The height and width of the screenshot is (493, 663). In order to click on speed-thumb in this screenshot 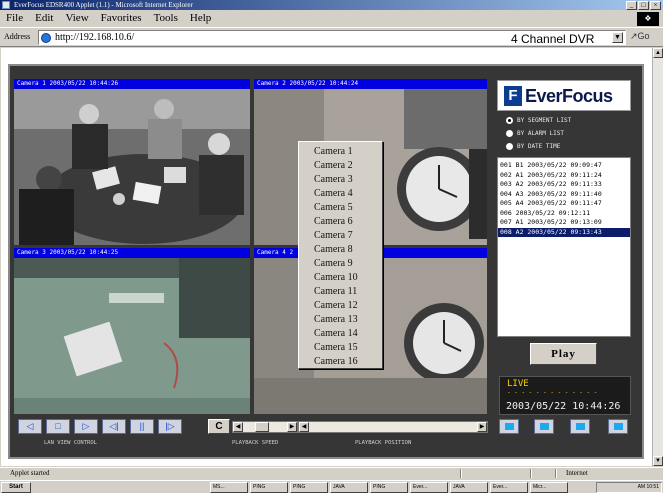, I will do `click(262, 427)`.